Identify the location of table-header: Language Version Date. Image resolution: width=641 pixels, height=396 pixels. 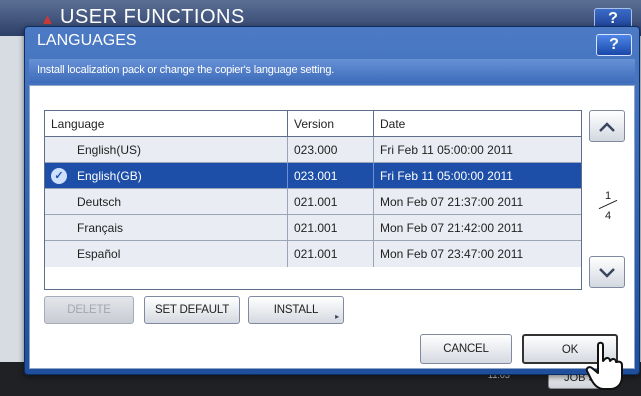
(313, 124).